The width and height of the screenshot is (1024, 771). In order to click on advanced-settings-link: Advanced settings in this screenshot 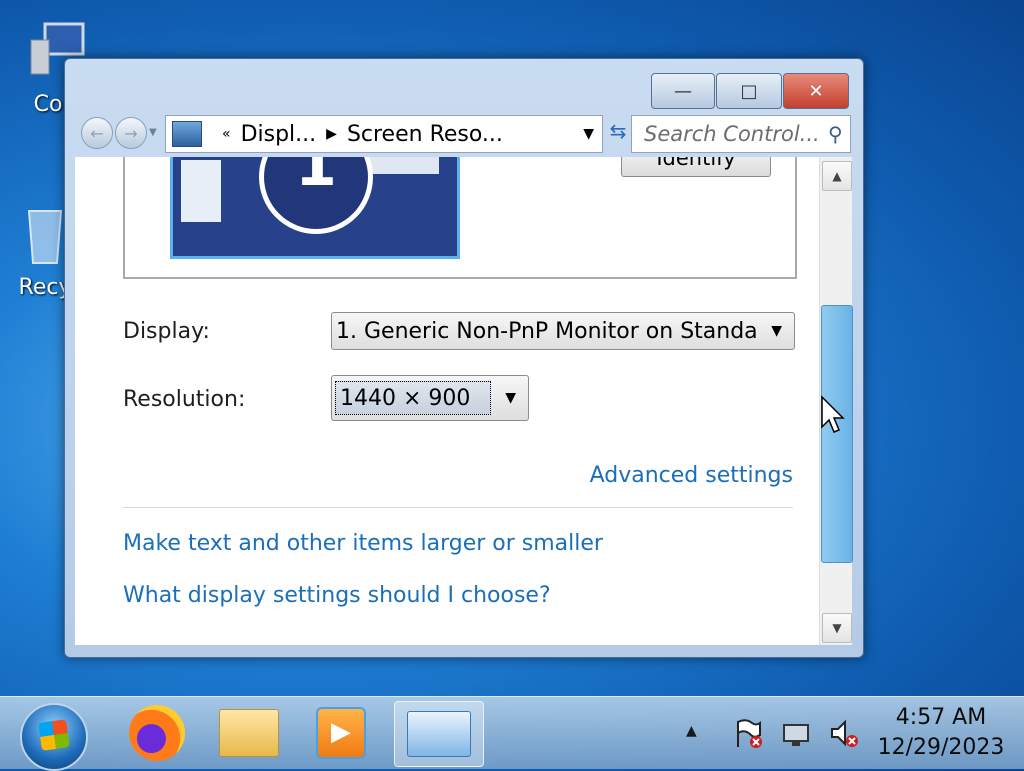, I will do `click(691, 475)`.